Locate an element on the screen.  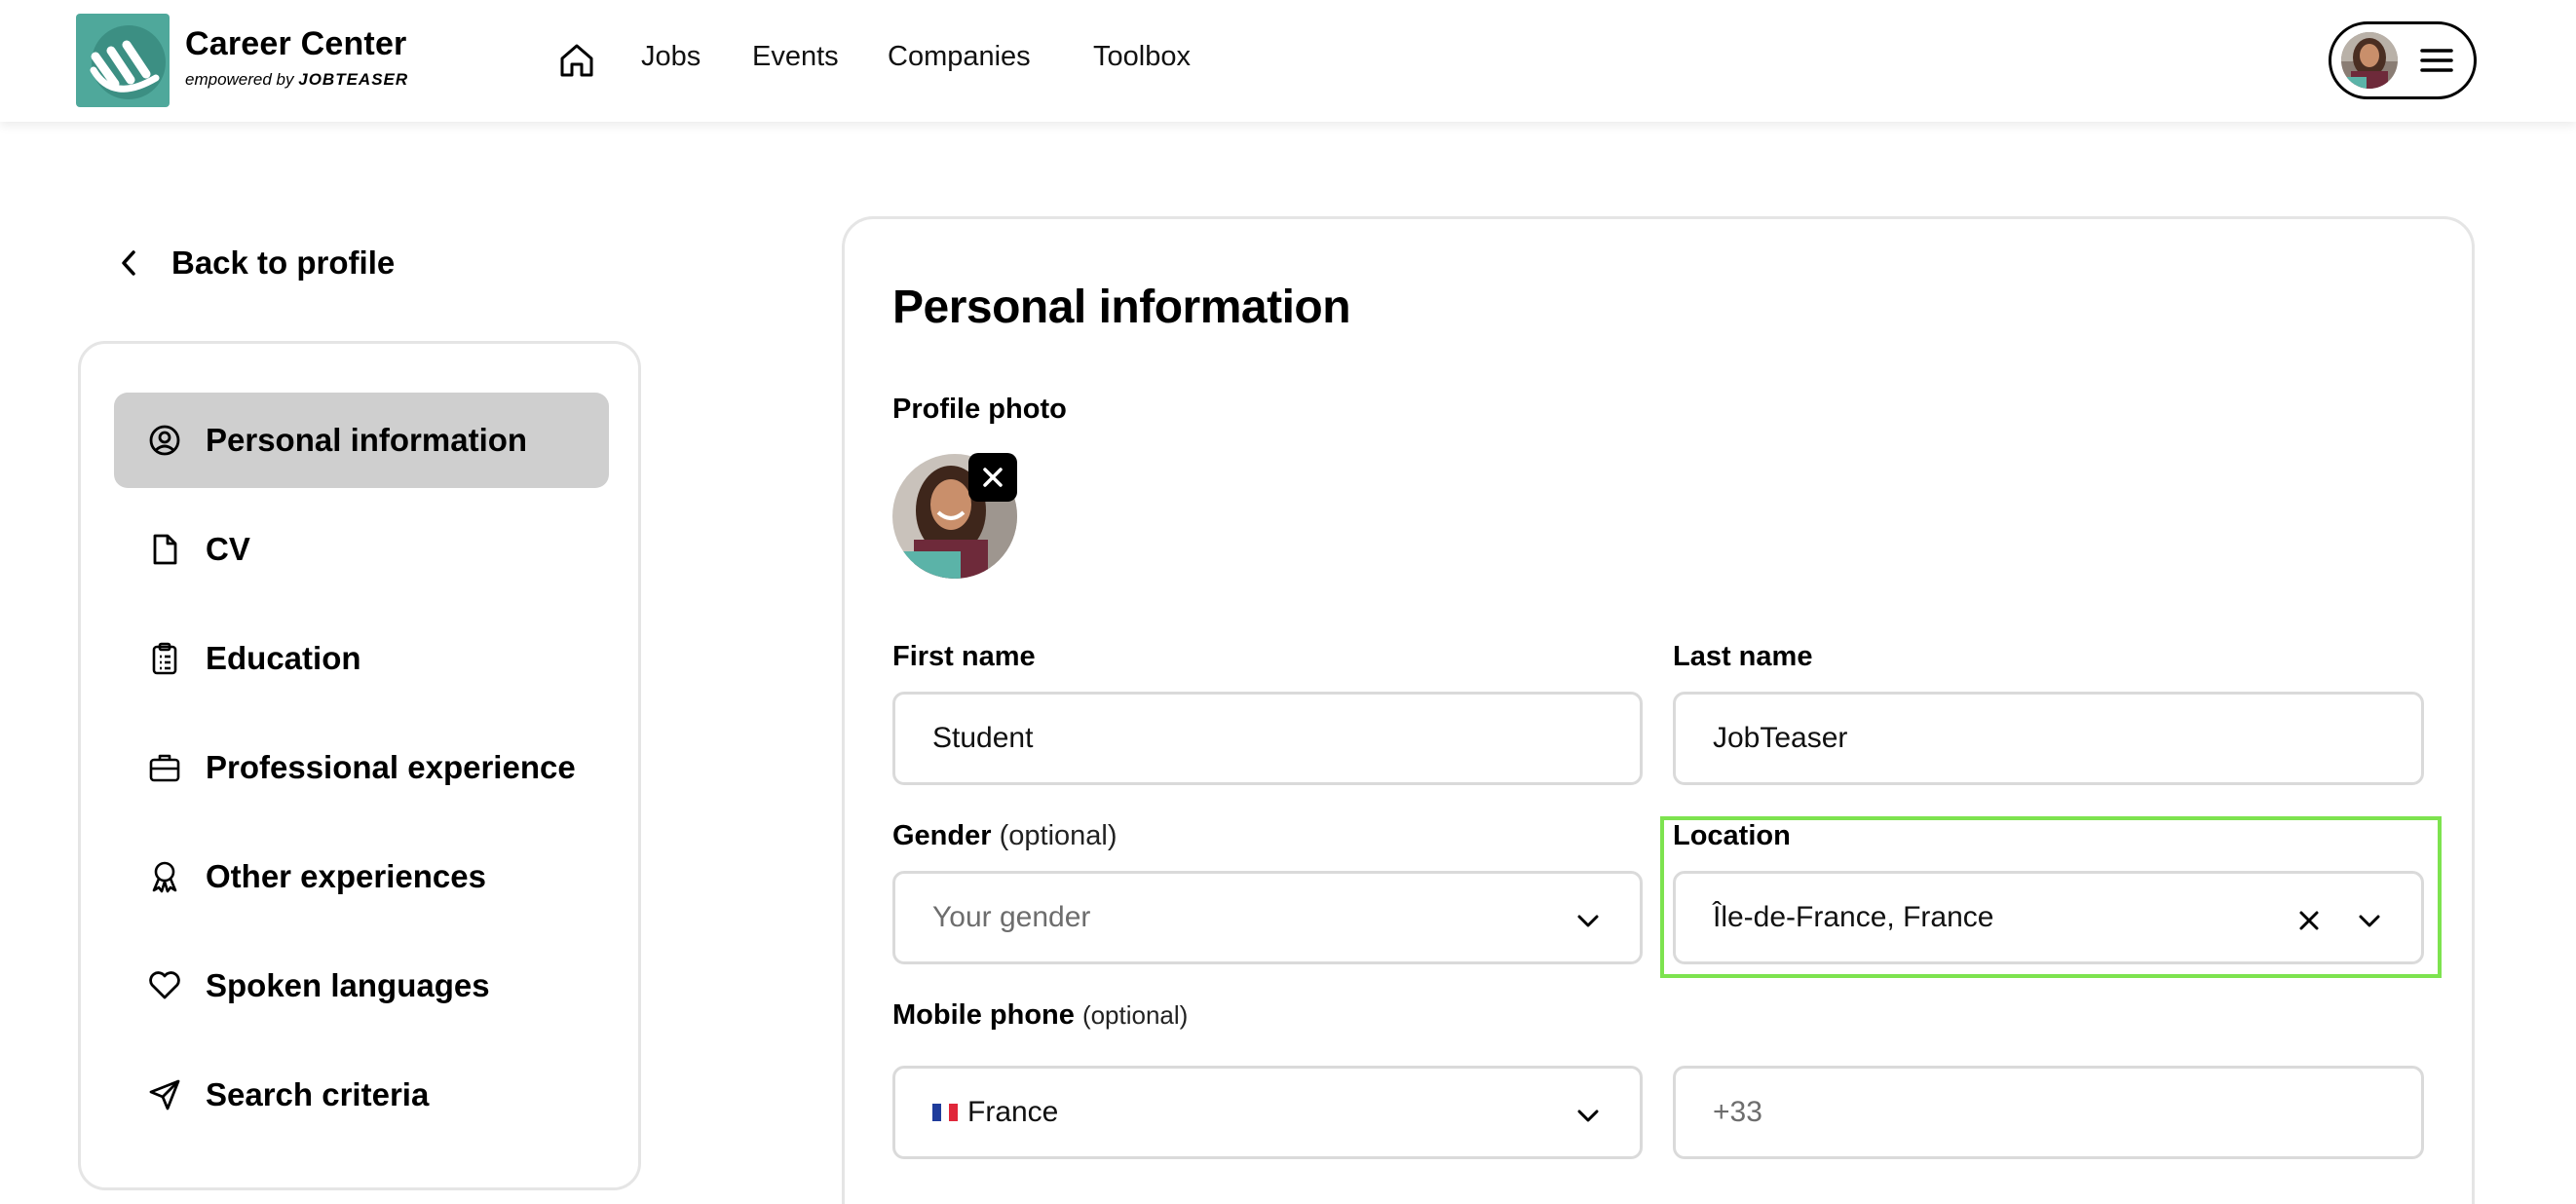
back-to-profile-link: Back to profile is located at coordinates (255, 263).